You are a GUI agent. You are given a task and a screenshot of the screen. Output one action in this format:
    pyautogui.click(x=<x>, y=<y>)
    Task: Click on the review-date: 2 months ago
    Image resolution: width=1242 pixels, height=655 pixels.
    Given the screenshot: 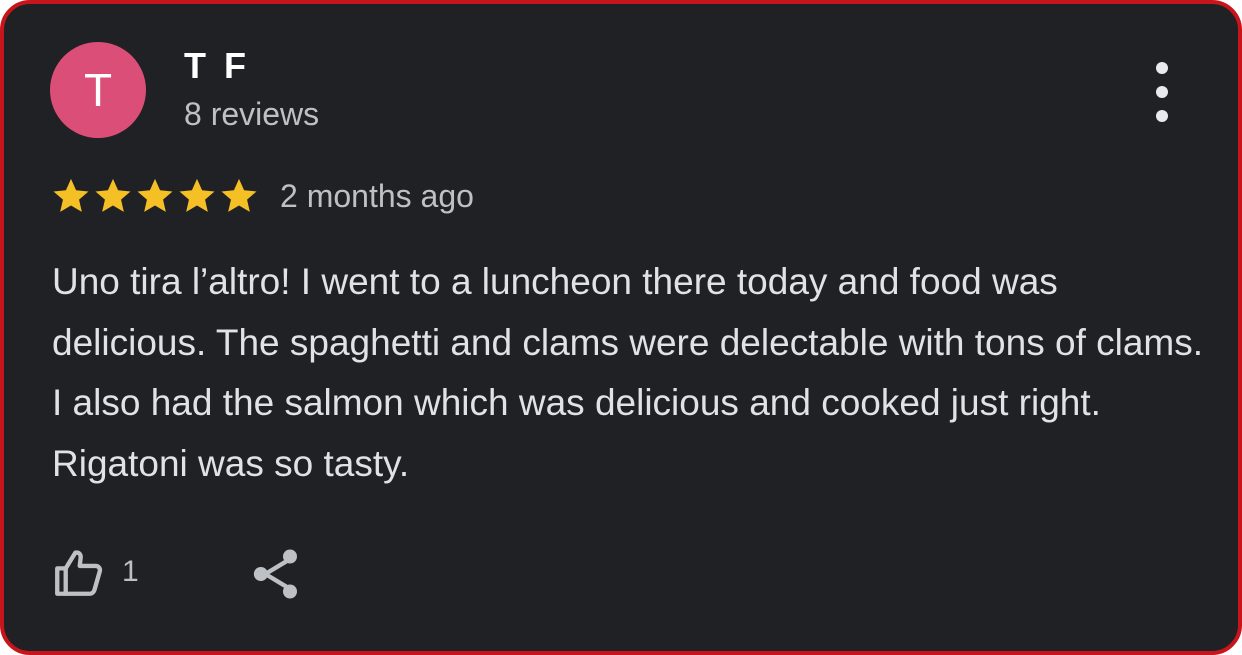 What is the action you would take?
    pyautogui.click(x=377, y=195)
    